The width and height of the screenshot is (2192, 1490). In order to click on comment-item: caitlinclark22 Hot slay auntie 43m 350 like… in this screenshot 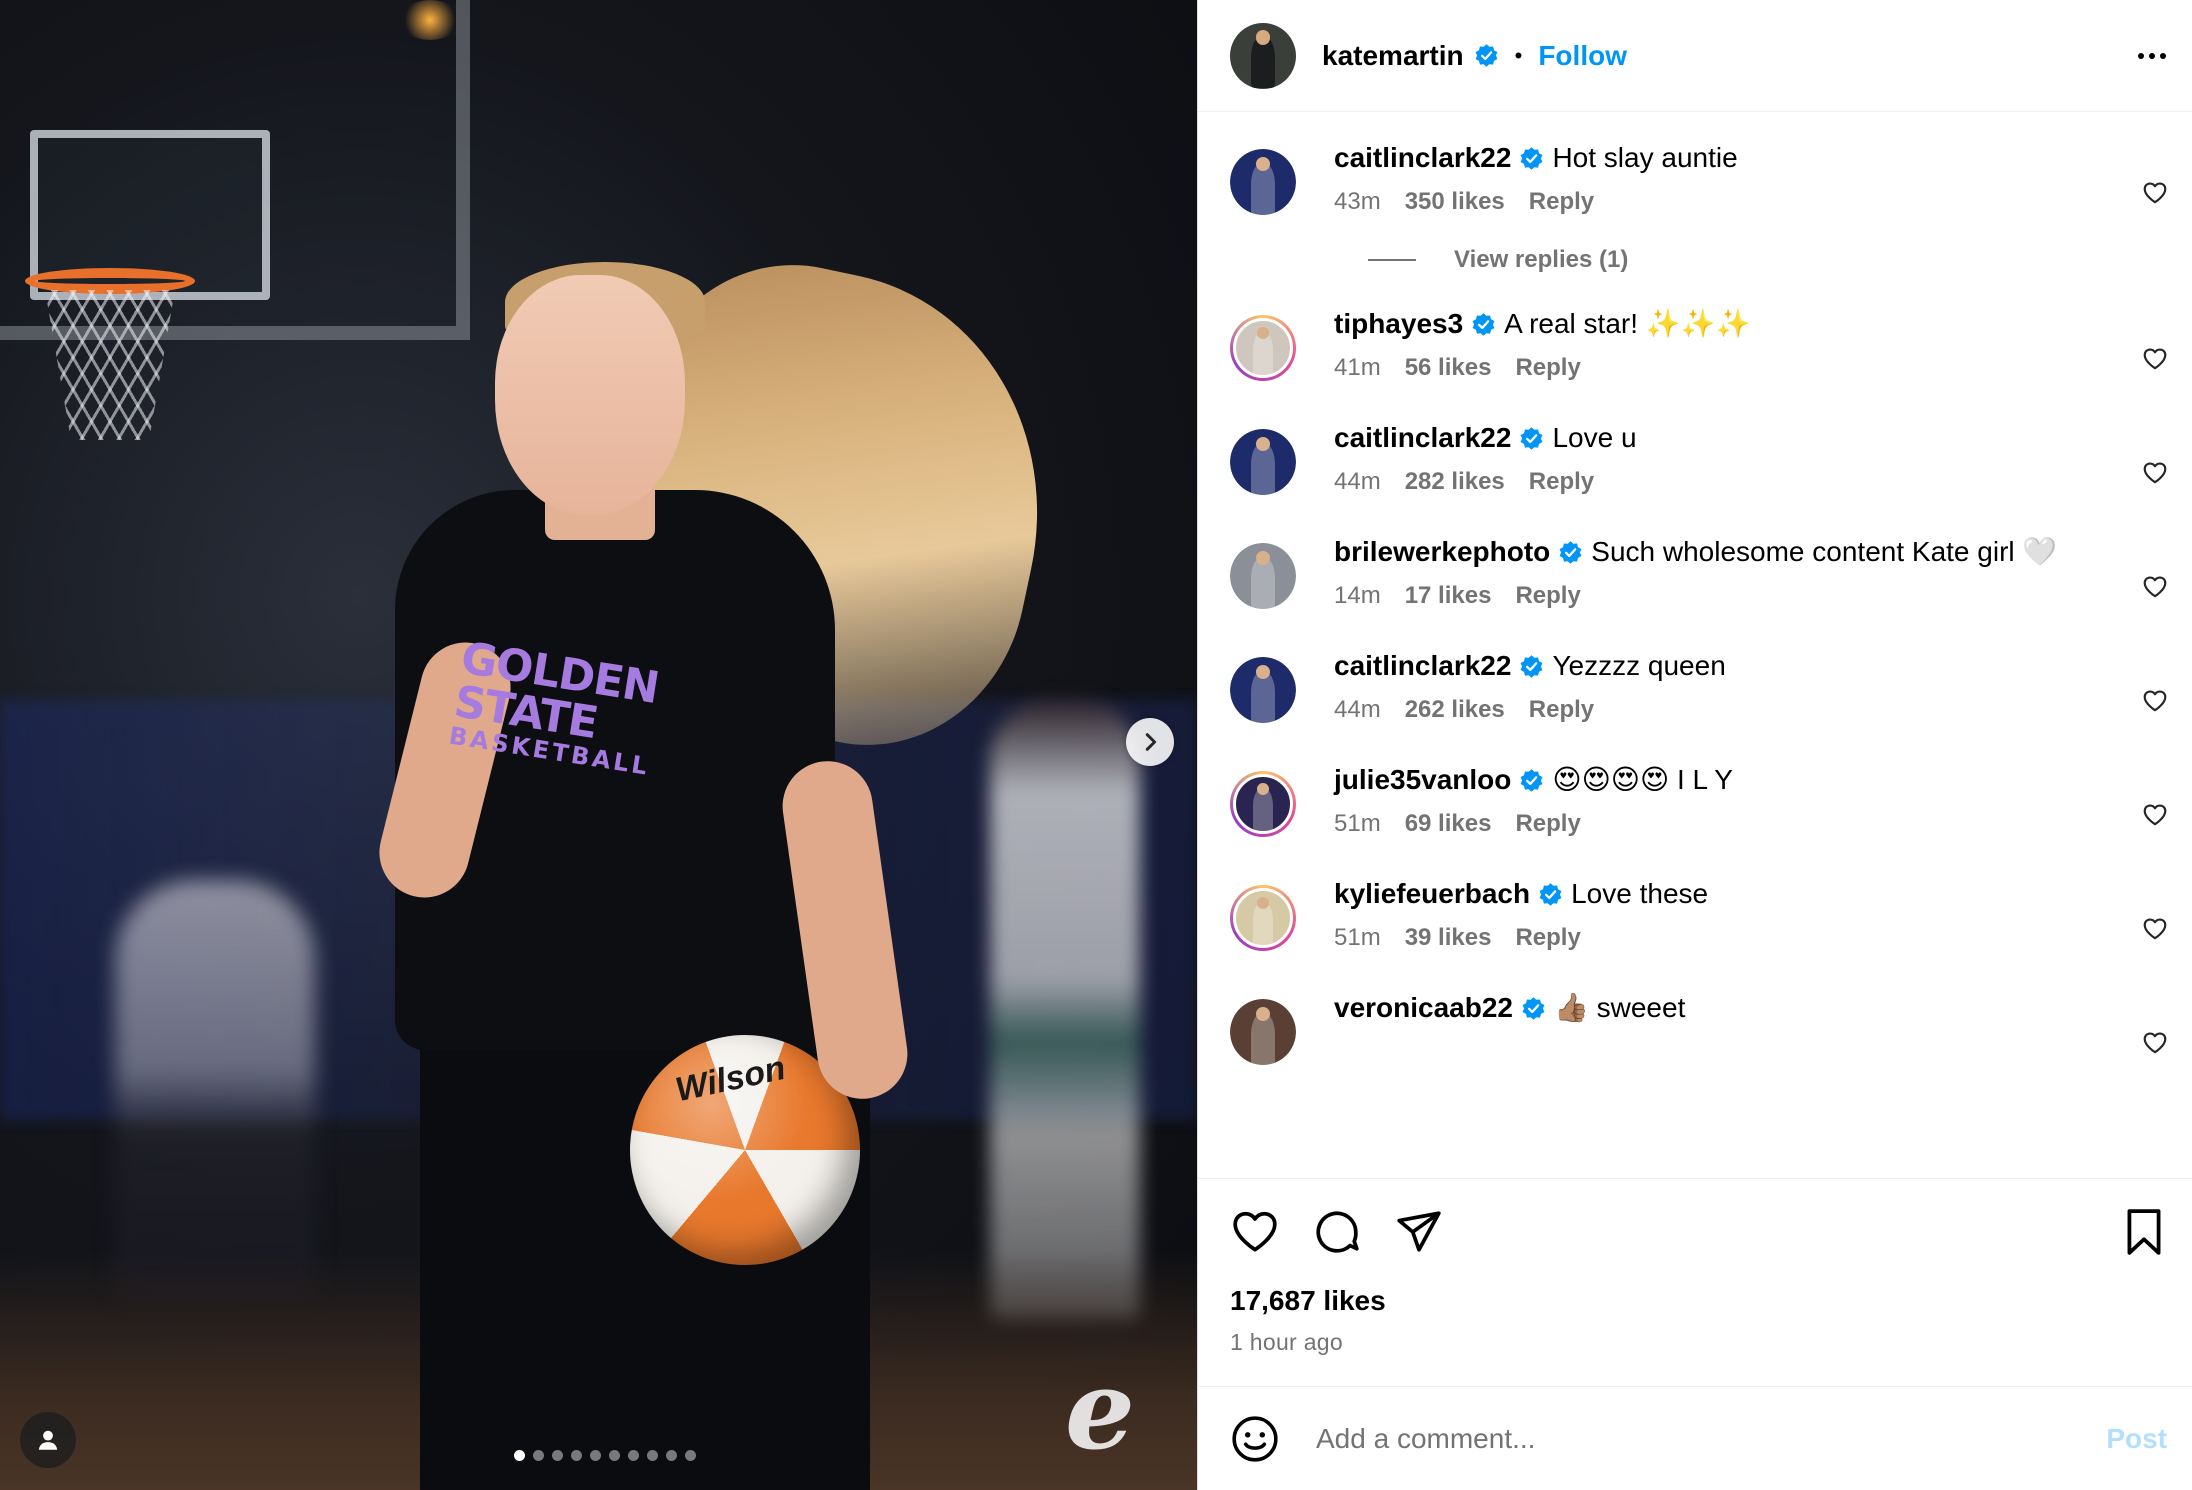, I will do `click(1695, 177)`.